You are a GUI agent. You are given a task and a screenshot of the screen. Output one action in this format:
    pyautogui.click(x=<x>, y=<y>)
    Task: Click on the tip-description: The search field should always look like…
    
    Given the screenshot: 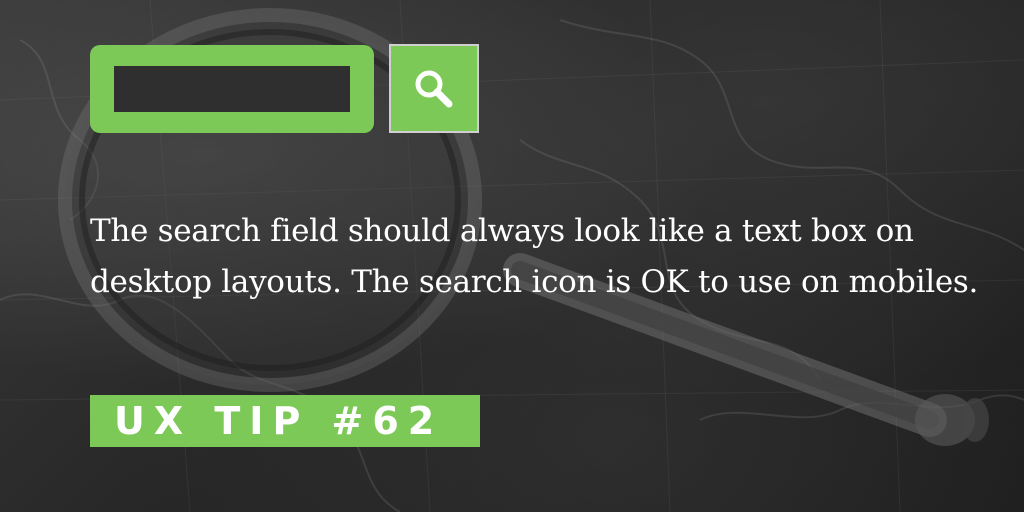 What is the action you would take?
    pyautogui.click(x=534, y=256)
    